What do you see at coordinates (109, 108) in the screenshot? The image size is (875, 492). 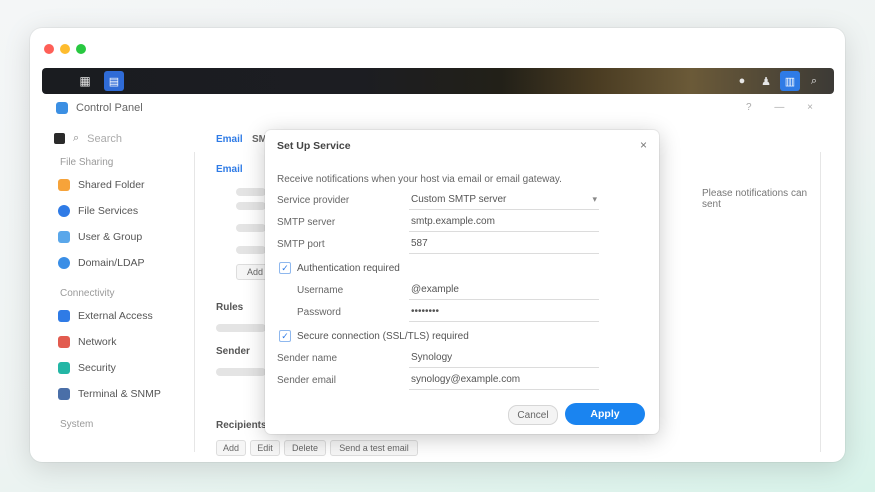 I see `app-title: Control Panel` at bounding box center [109, 108].